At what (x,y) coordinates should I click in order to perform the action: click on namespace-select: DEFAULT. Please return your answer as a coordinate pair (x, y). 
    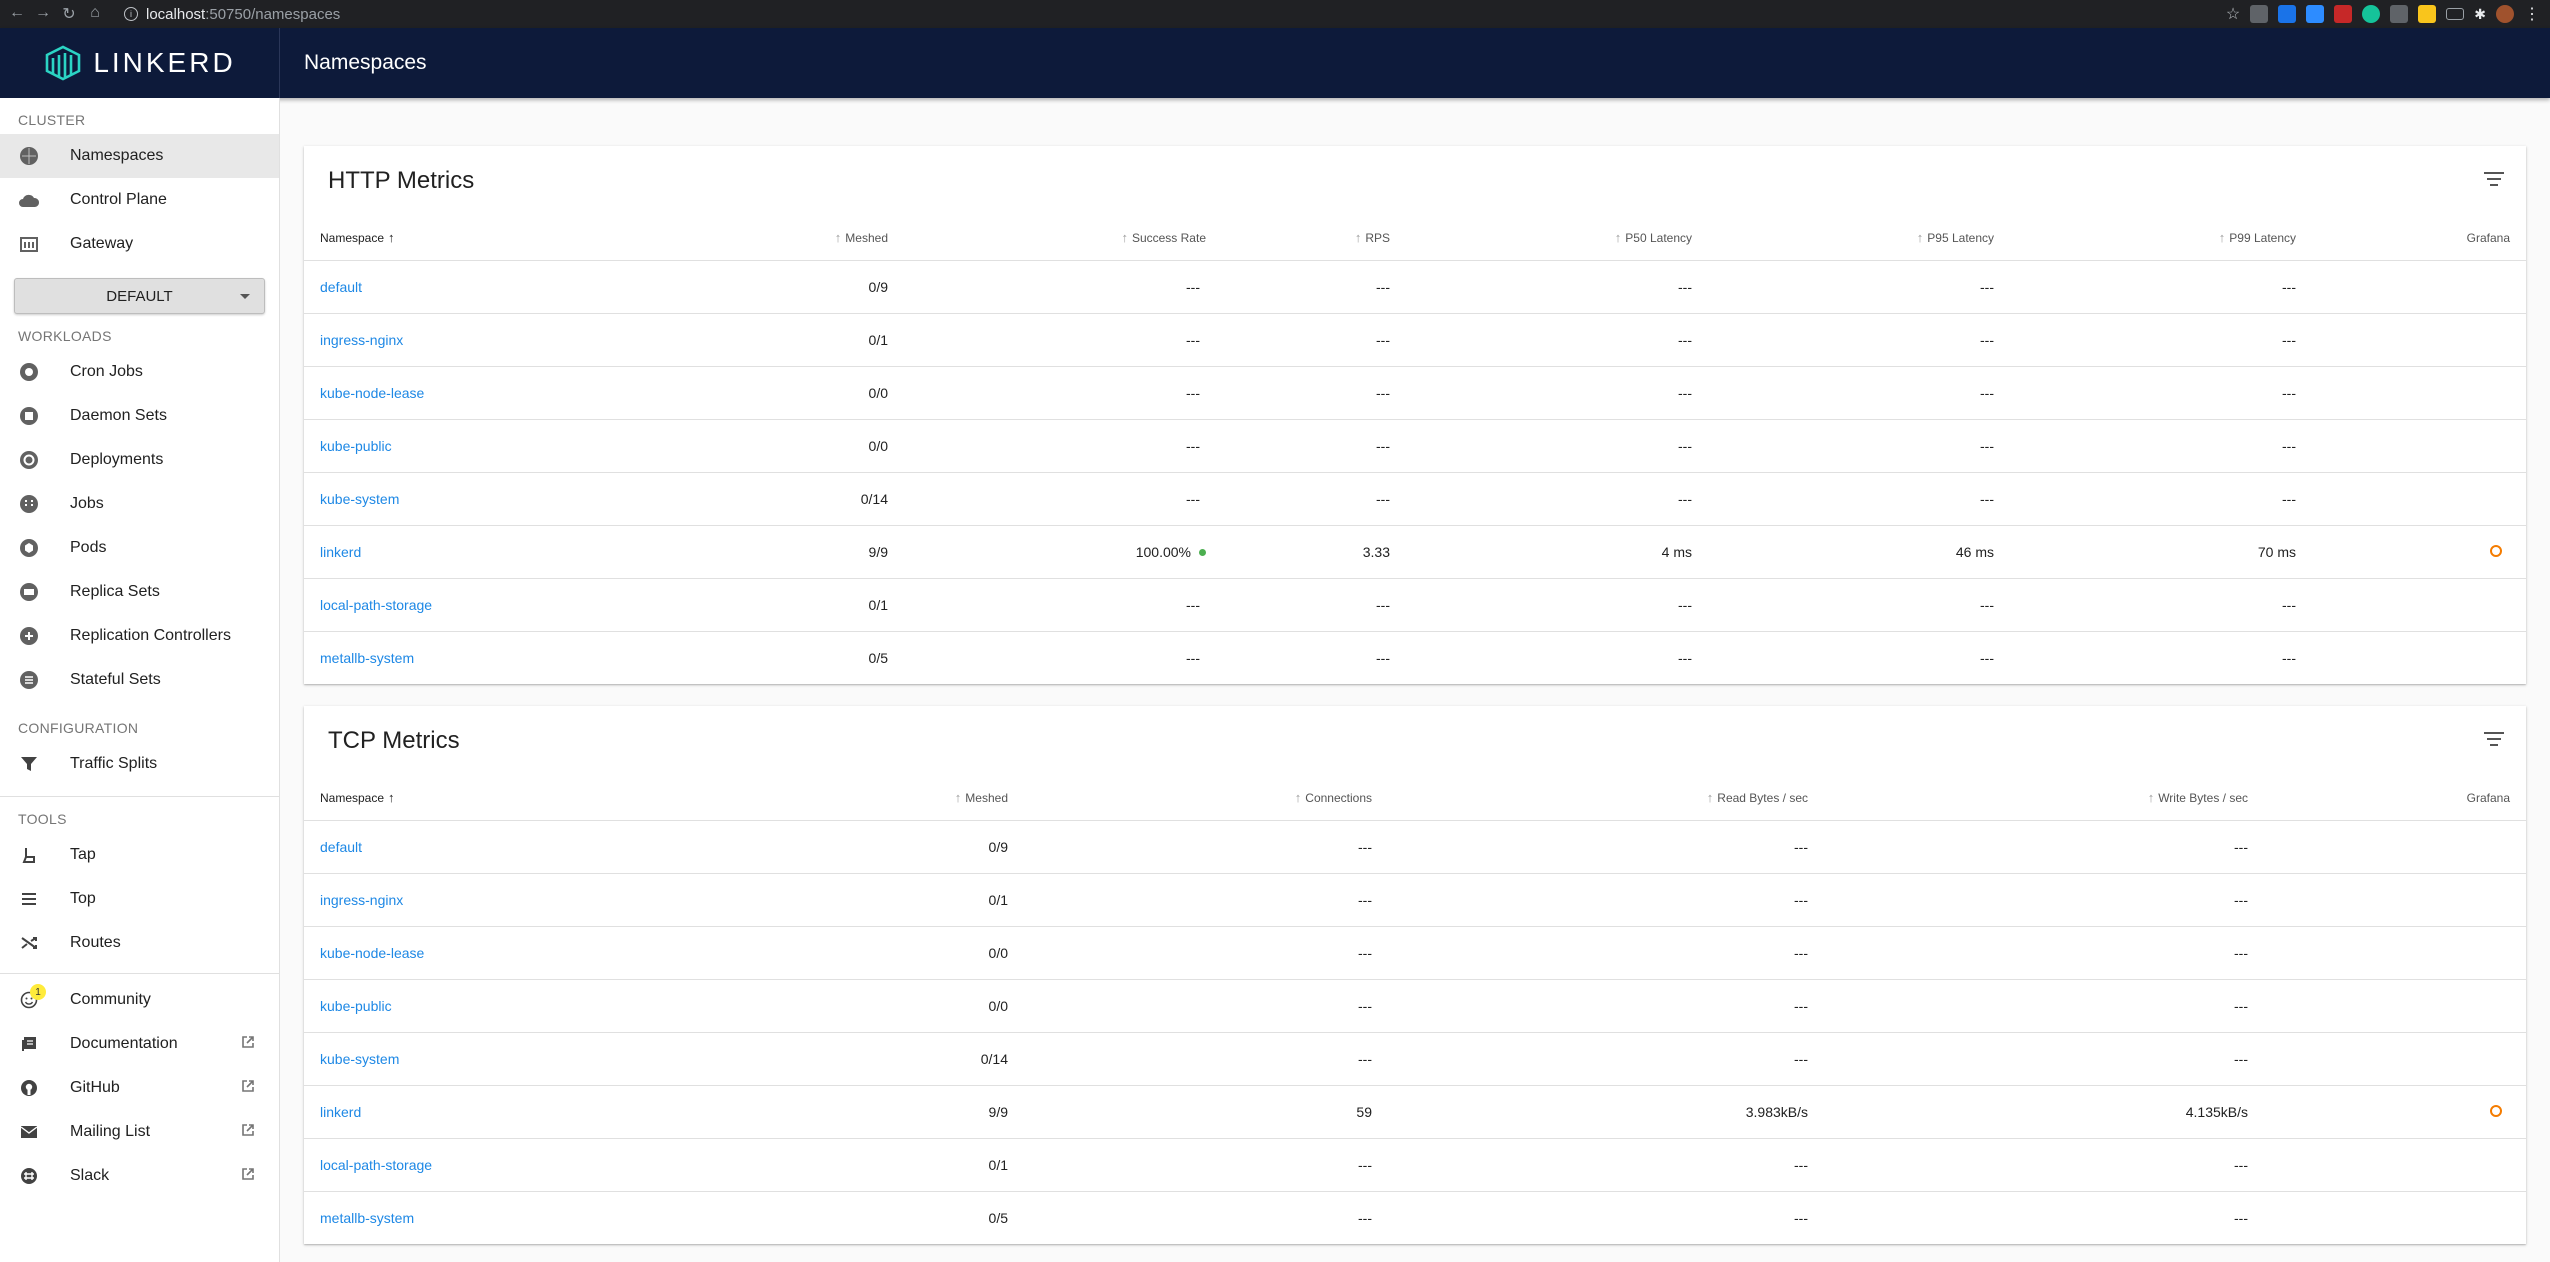
    Looking at the image, I should click on (139, 296).